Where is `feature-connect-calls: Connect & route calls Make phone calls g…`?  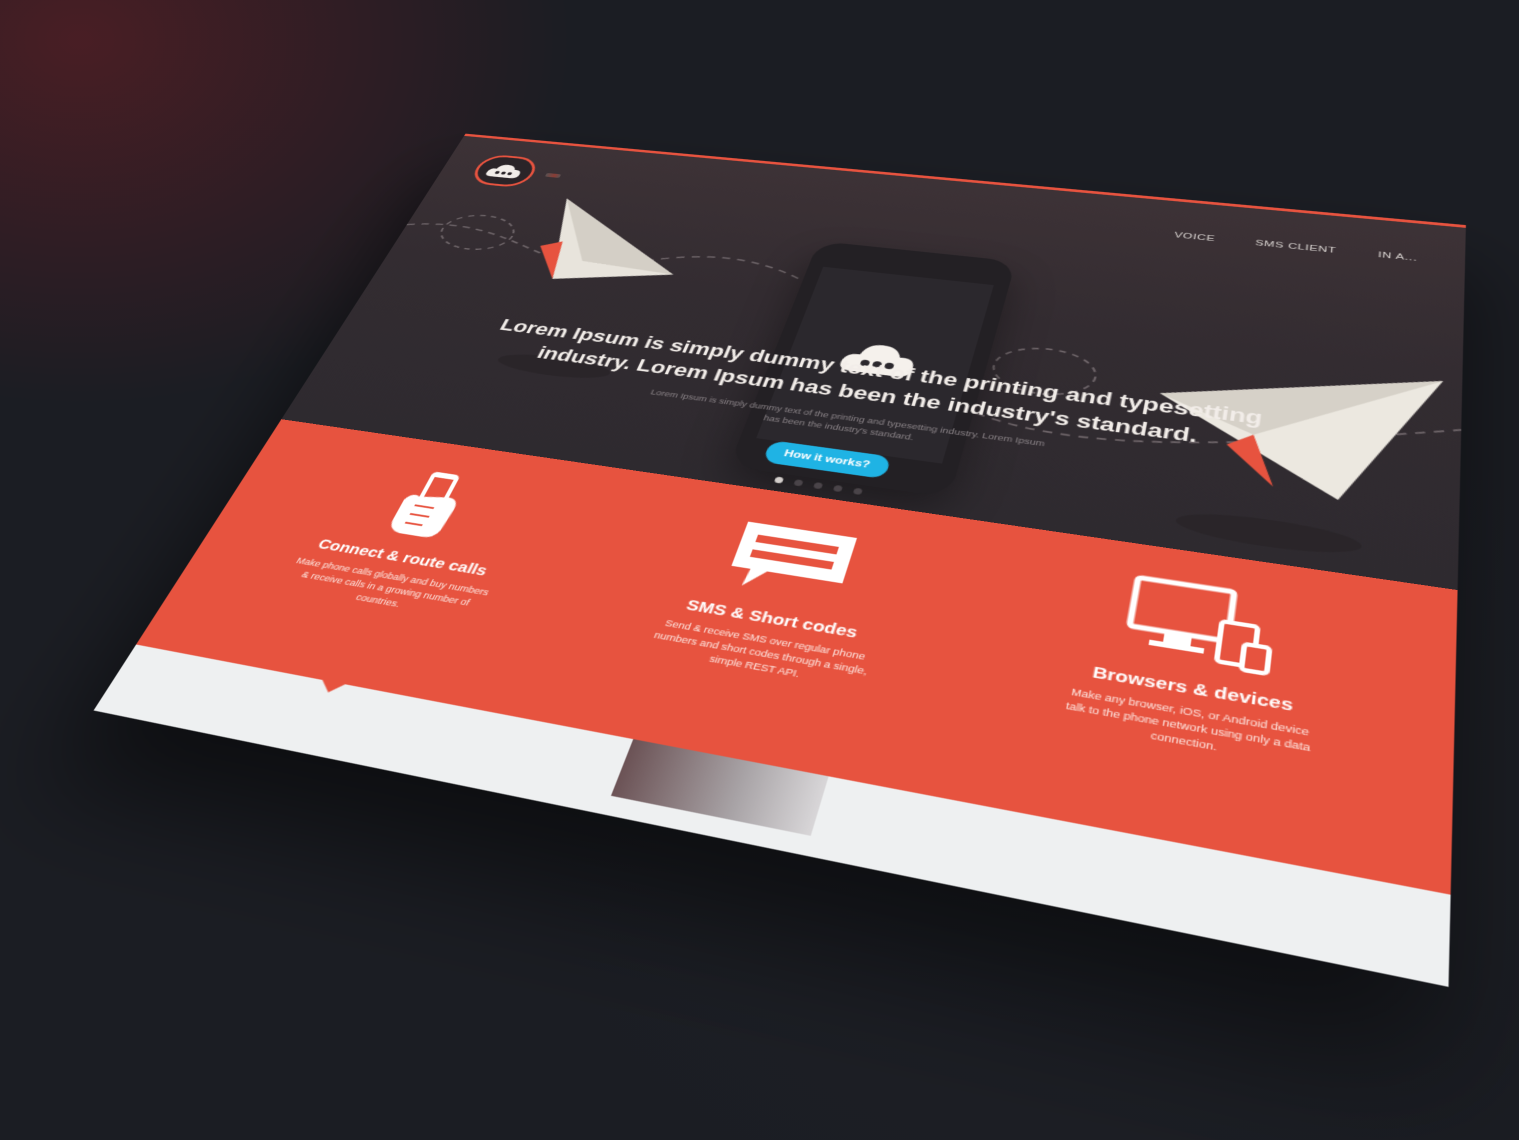
feature-connect-calls: Connect & route calls Make phone calls g… is located at coordinates (411, 541).